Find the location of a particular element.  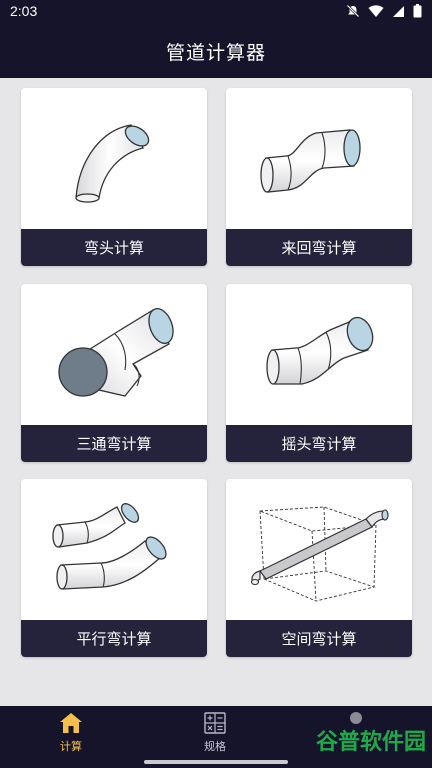

tee-calc-card: 三通弯计算 is located at coordinates (114, 373).